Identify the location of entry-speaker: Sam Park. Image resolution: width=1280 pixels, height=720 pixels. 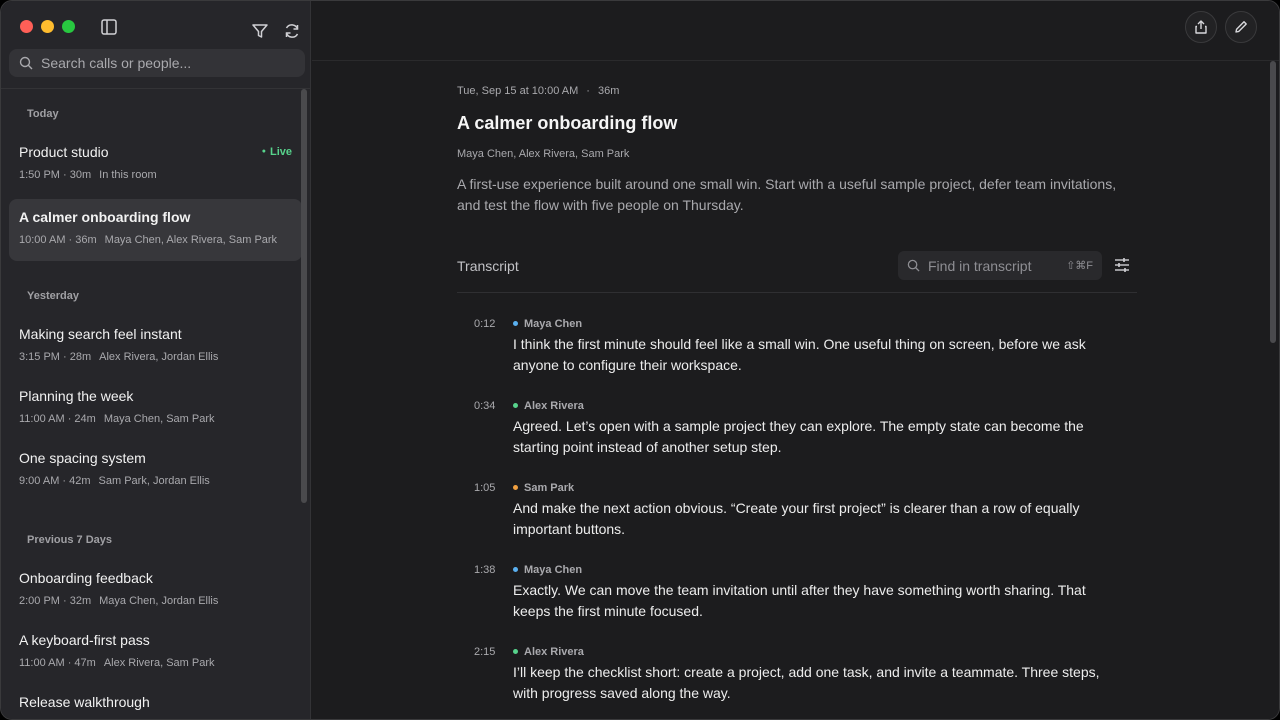
(543, 488).